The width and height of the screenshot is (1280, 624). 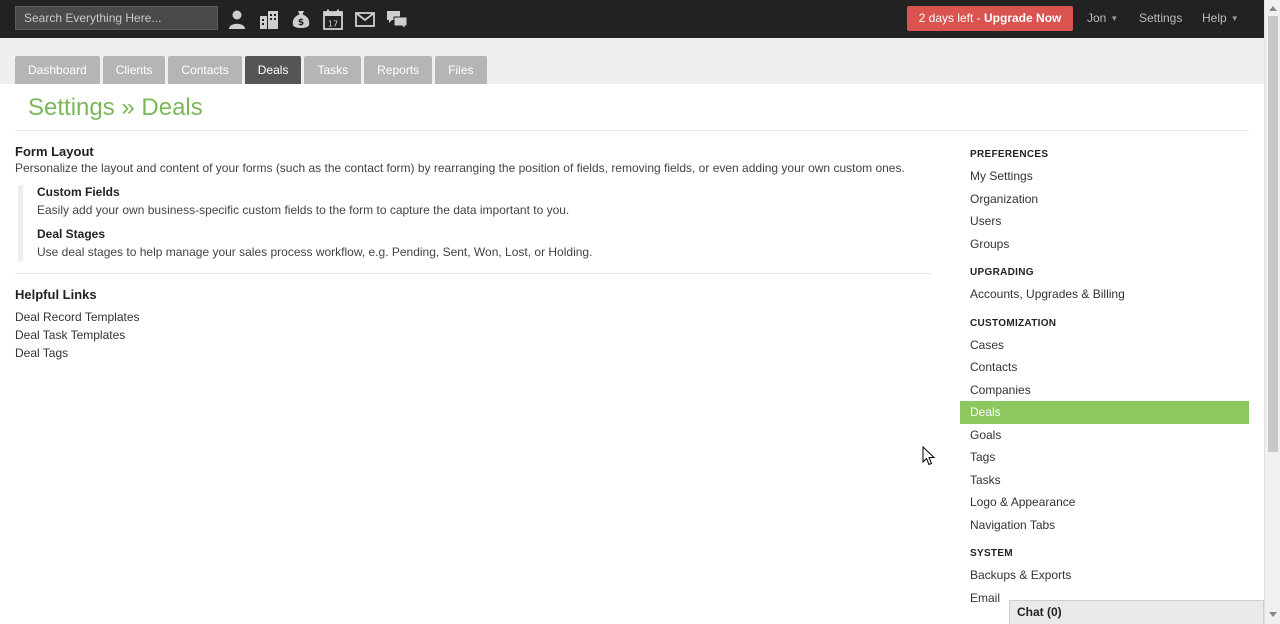 I want to click on deal-tags-link: Deal Tags, so click(x=475, y=353).